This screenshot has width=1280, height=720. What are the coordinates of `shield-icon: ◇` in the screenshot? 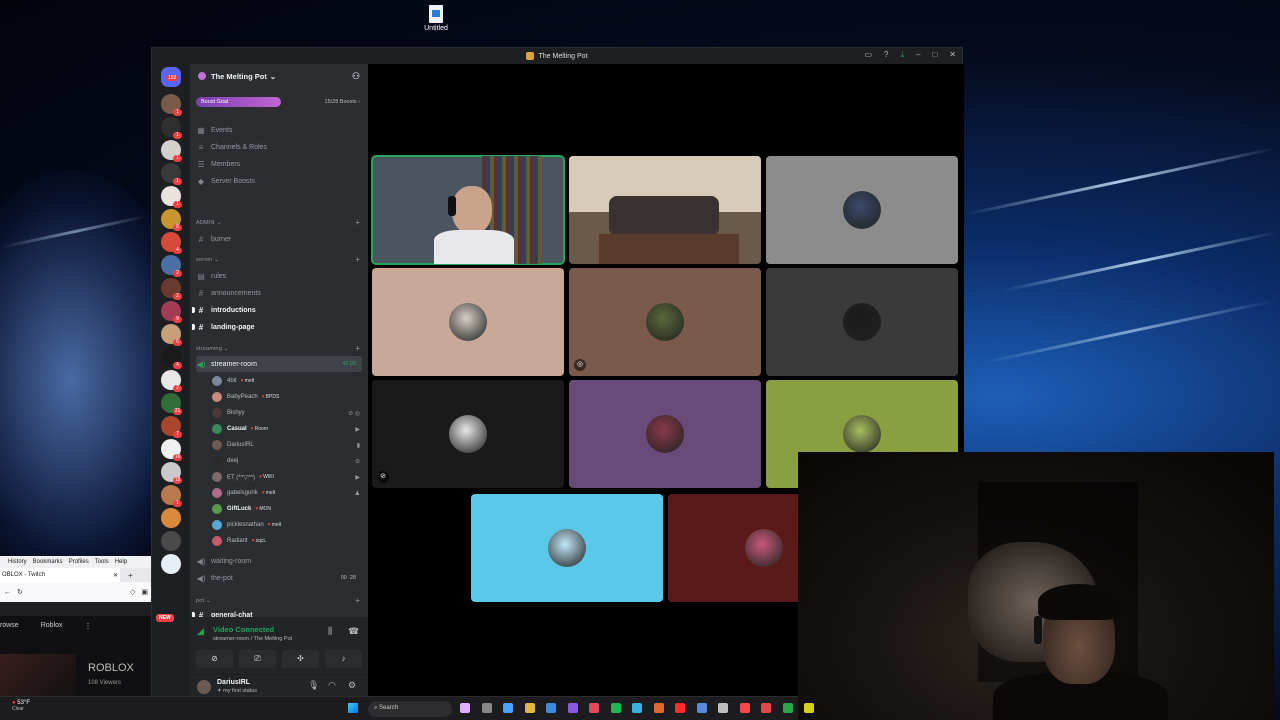 It's located at (132, 592).